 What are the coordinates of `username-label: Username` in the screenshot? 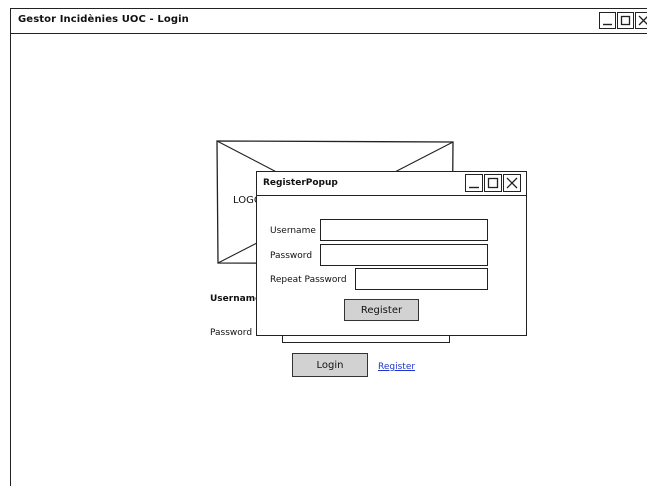 It's located at (236, 299).